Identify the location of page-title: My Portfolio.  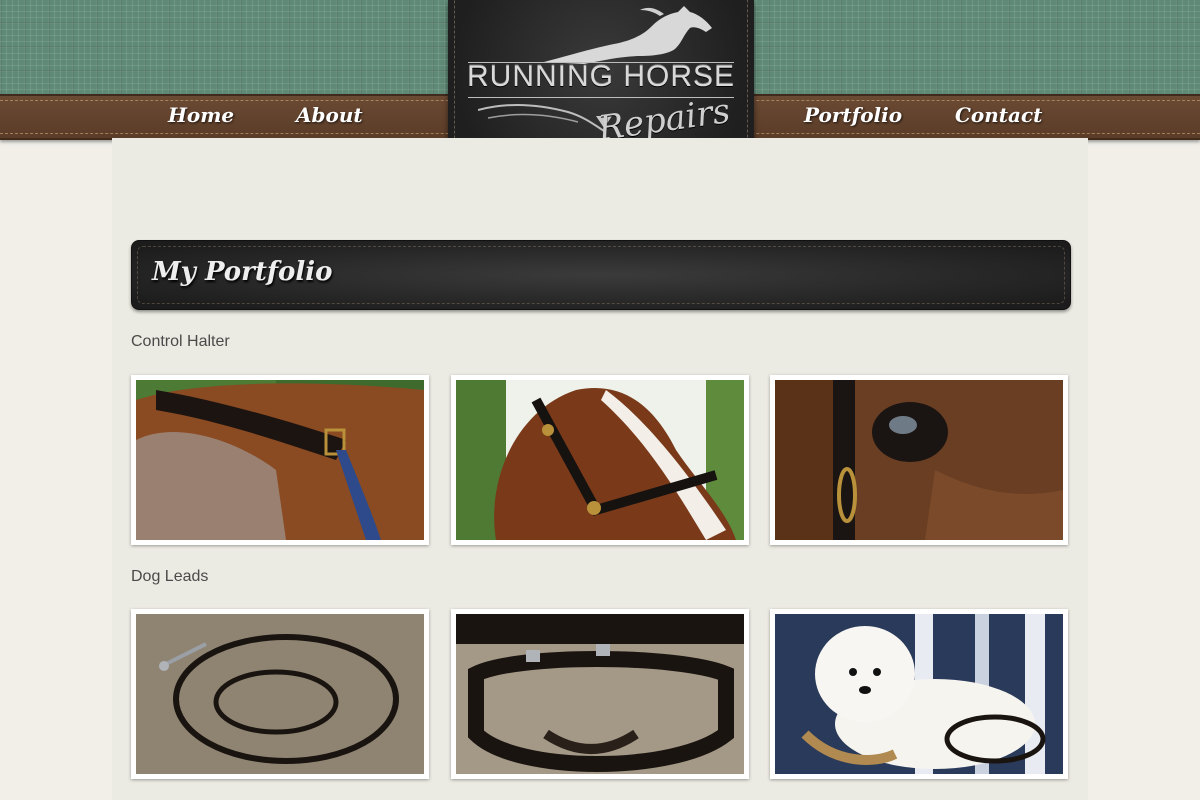
(242, 272).